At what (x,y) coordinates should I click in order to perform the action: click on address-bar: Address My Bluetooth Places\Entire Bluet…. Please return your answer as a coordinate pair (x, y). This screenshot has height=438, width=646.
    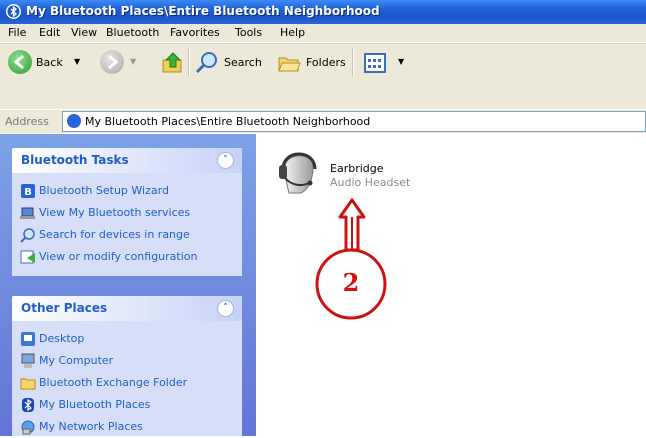
    Looking at the image, I should click on (323, 121).